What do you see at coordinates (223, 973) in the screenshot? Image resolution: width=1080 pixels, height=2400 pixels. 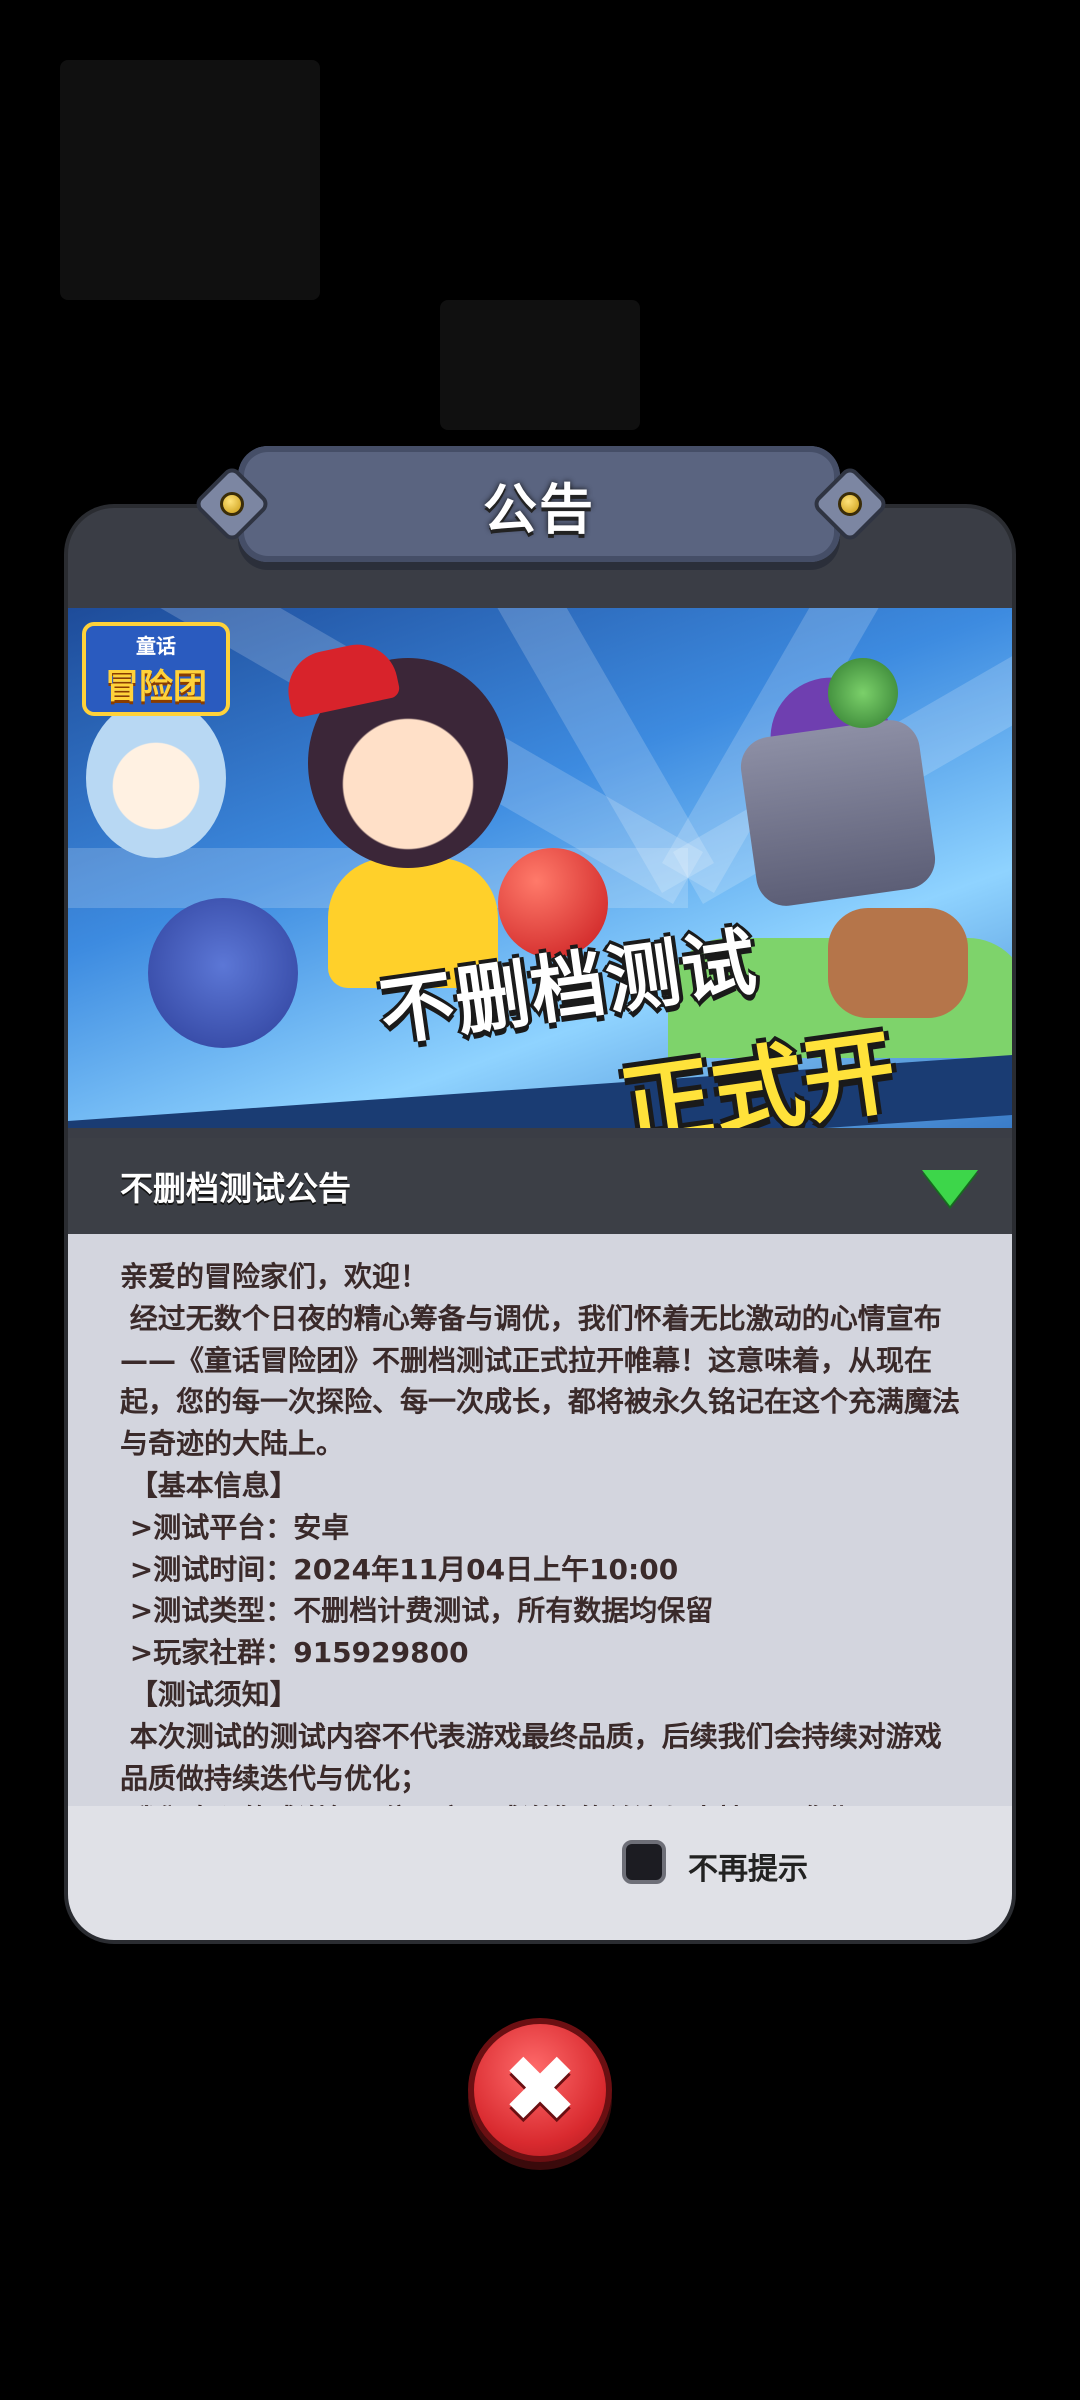 I see `genie-character` at bounding box center [223, 973].